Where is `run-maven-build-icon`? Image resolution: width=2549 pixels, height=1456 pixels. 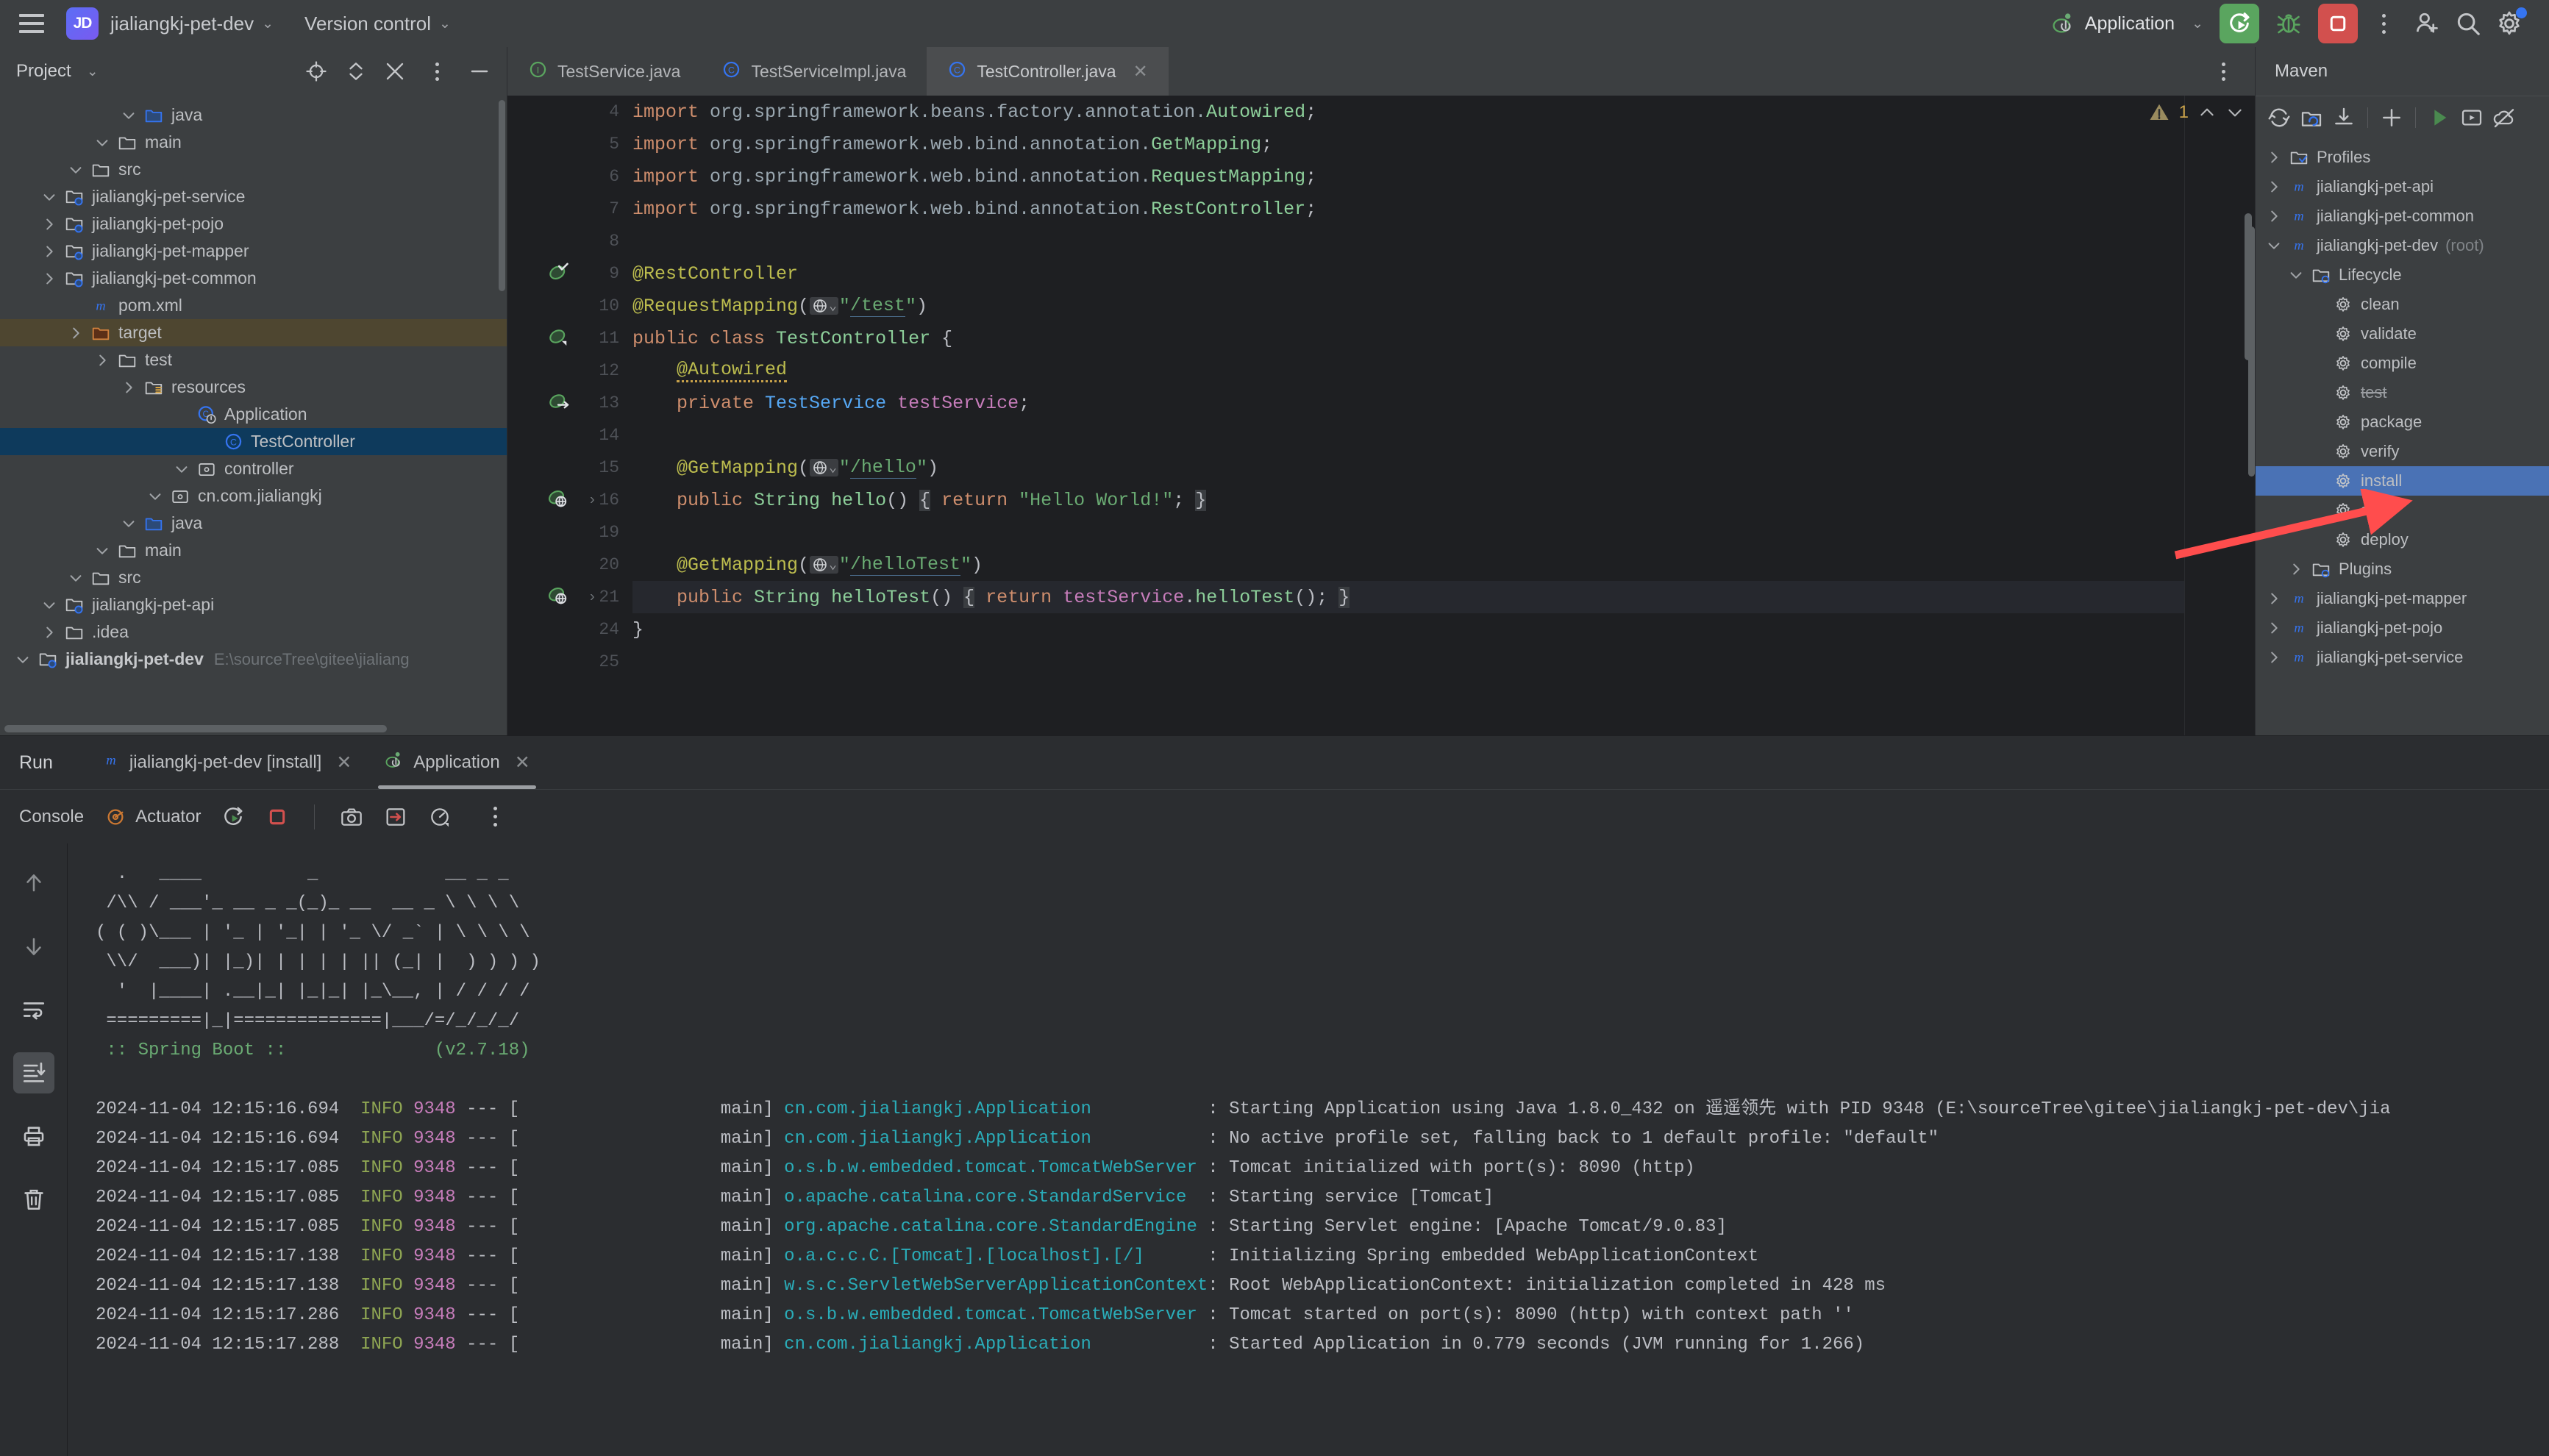
run-maven-build-icon is located at coordinates (2440, 117).